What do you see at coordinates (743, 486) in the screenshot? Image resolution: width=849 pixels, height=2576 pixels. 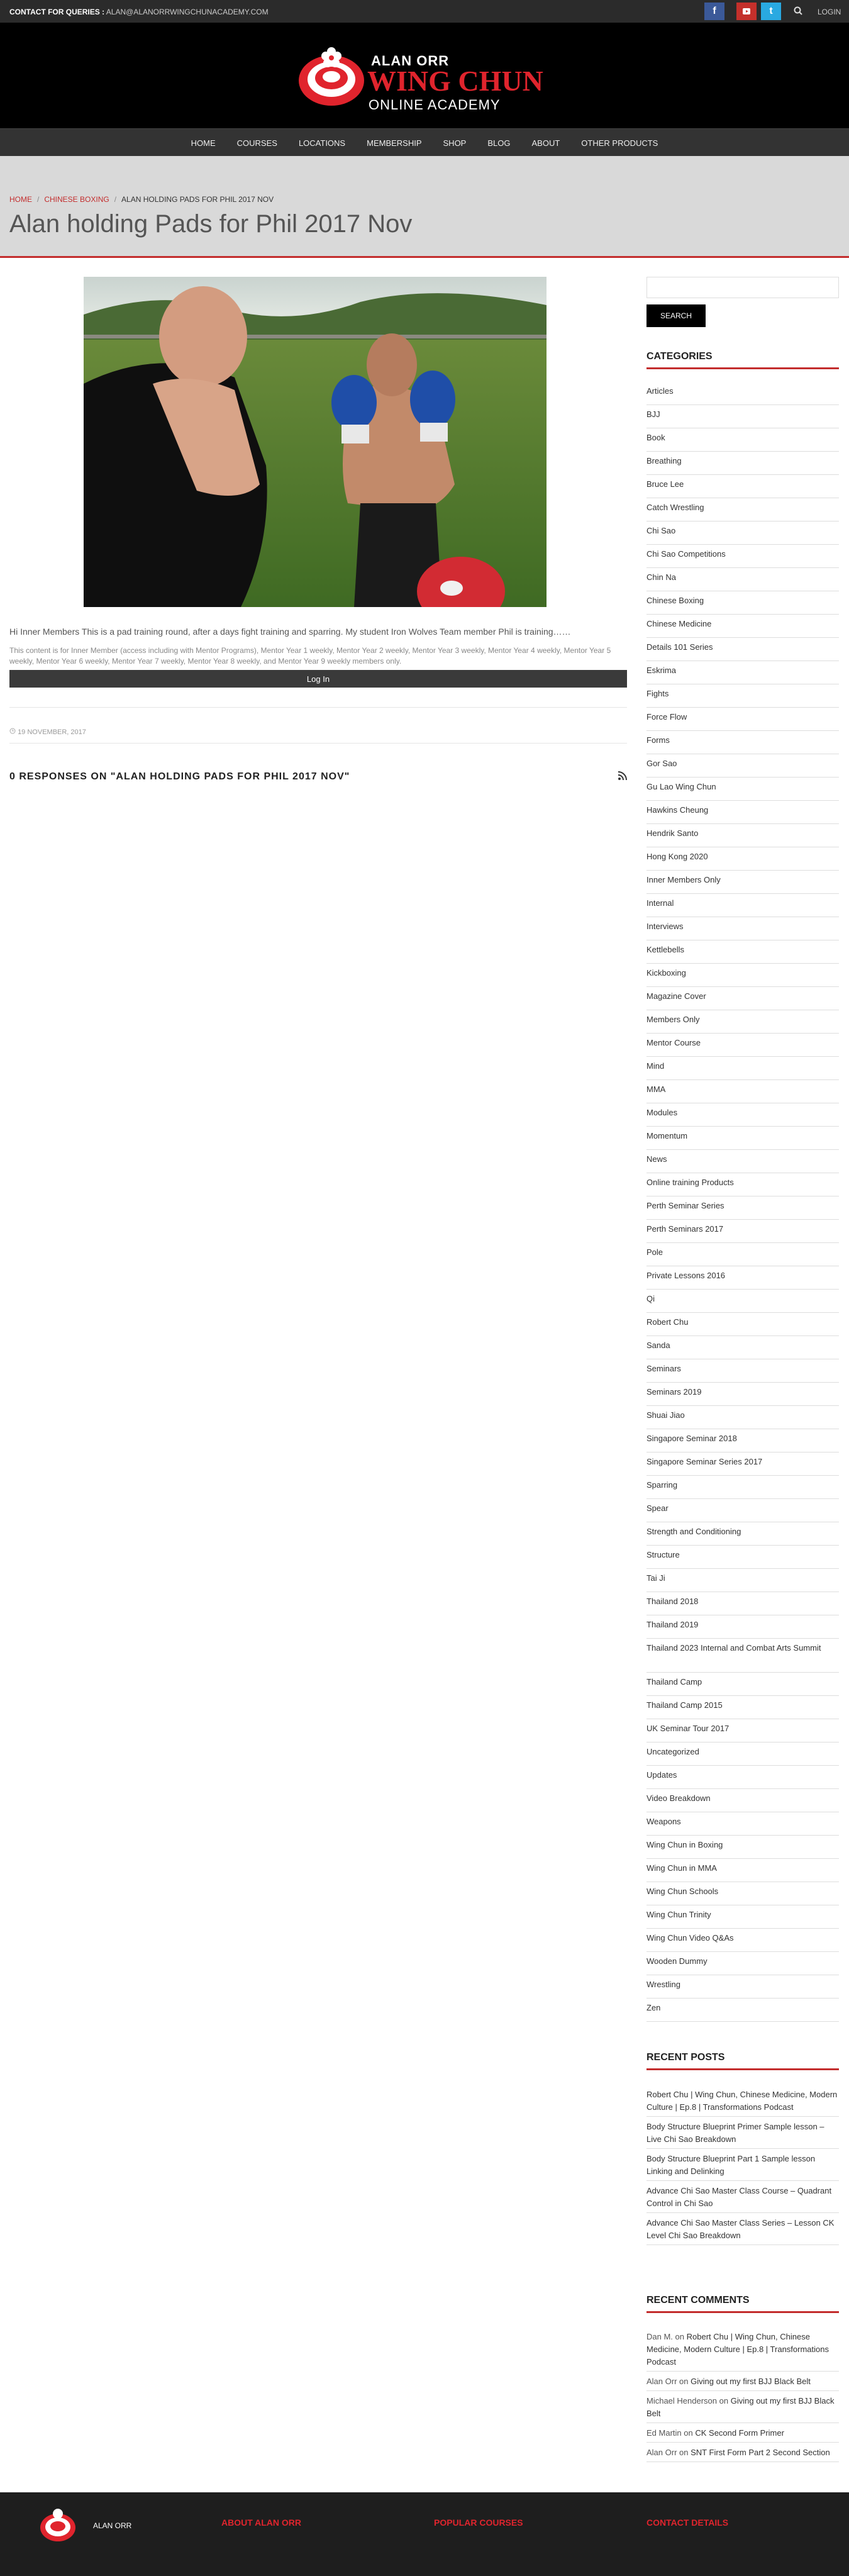 I see `category-item: Bruce Lee` at bounding box center [743, 486].